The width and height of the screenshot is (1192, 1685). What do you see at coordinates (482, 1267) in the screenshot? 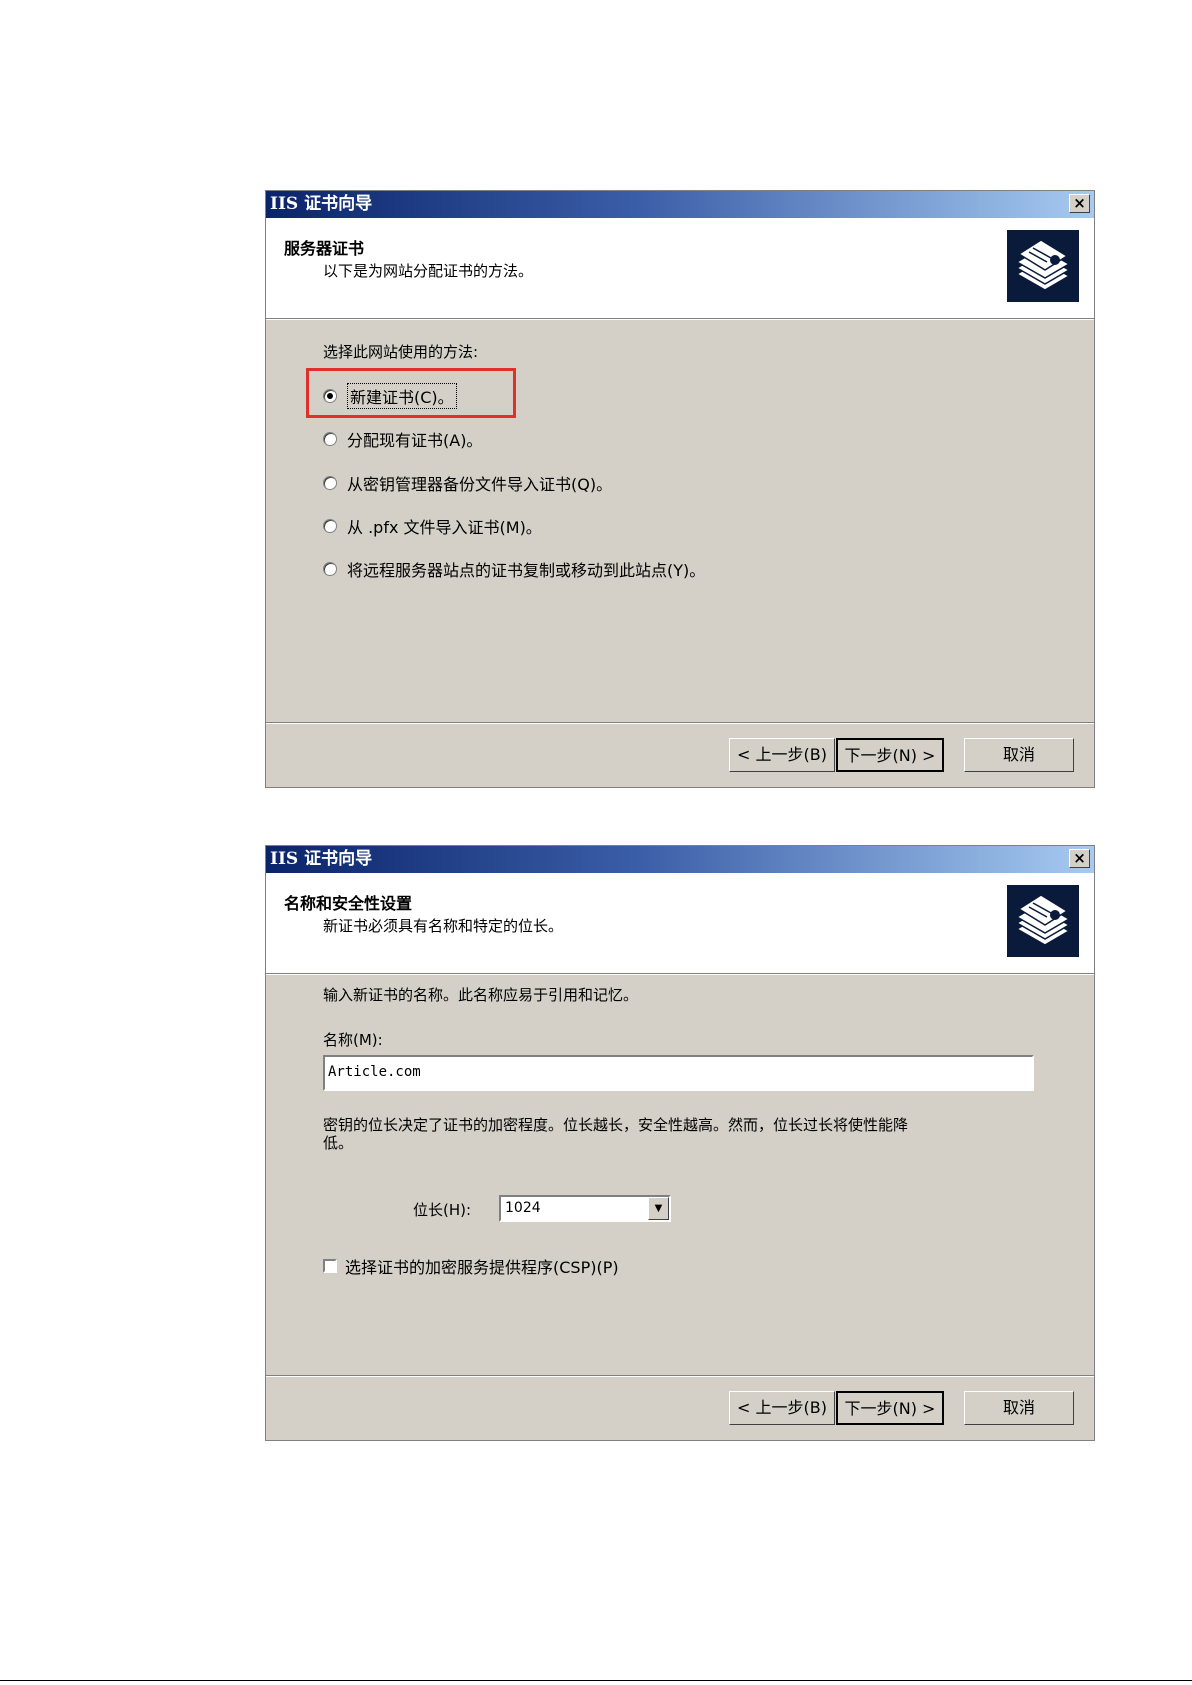
I see `csp-label: 选择证书的加密服务提供程序(CSP)(P)` at bounding box center [482, 1267].